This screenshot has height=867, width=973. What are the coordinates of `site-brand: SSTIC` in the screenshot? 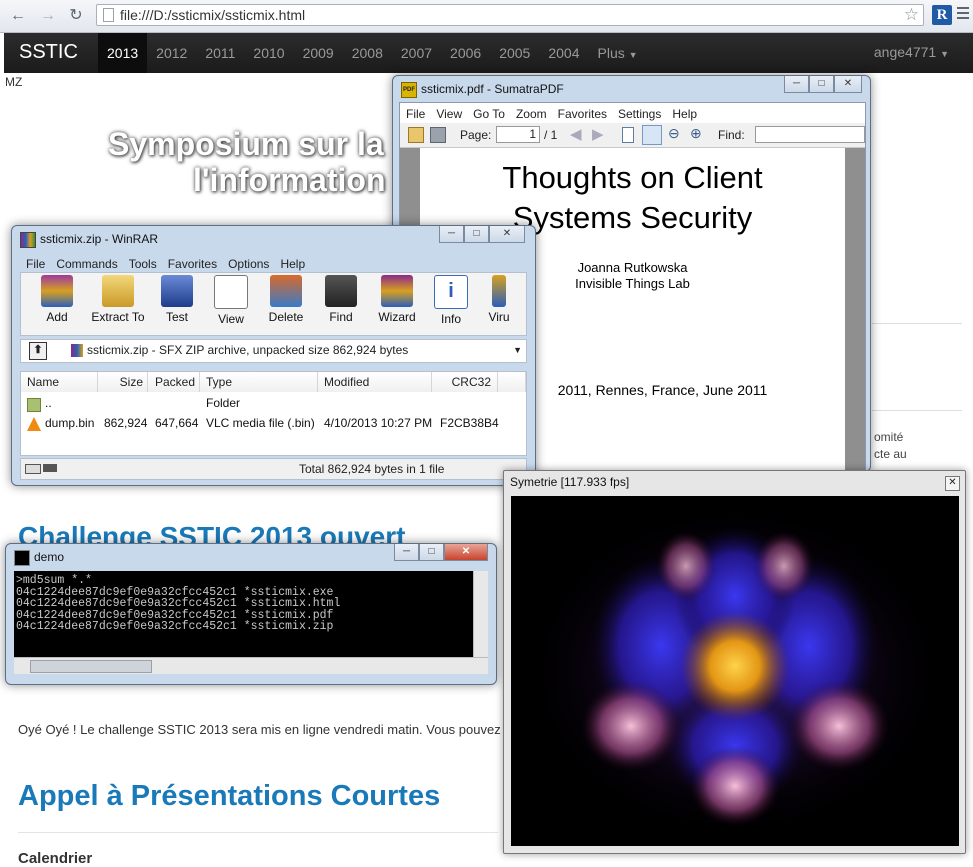 It's located at (48, 52).